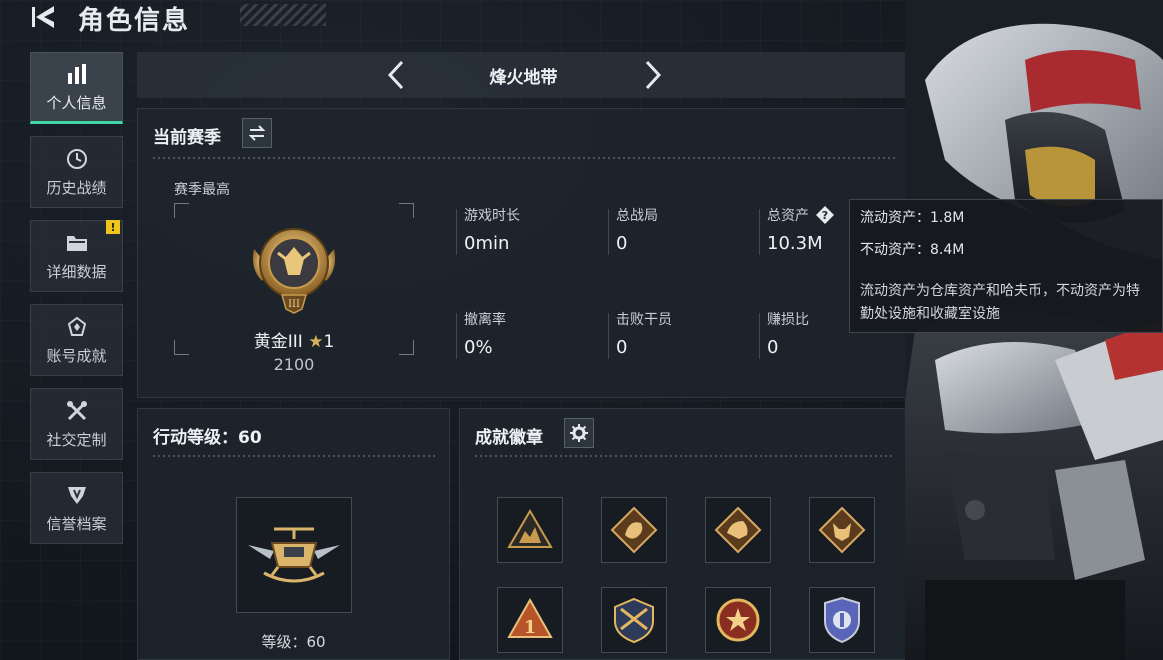 Image resolution: width=1163 pixels, height=660 pixels. I want to click on page-title: 角色信息, so click(134, 21).